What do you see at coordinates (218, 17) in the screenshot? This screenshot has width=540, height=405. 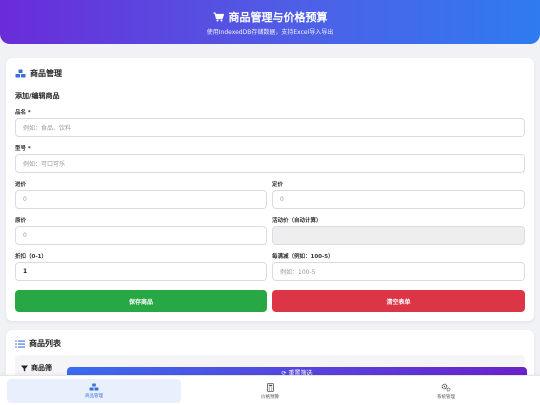 I see `cart-icon` at bounding box center [218, 17].